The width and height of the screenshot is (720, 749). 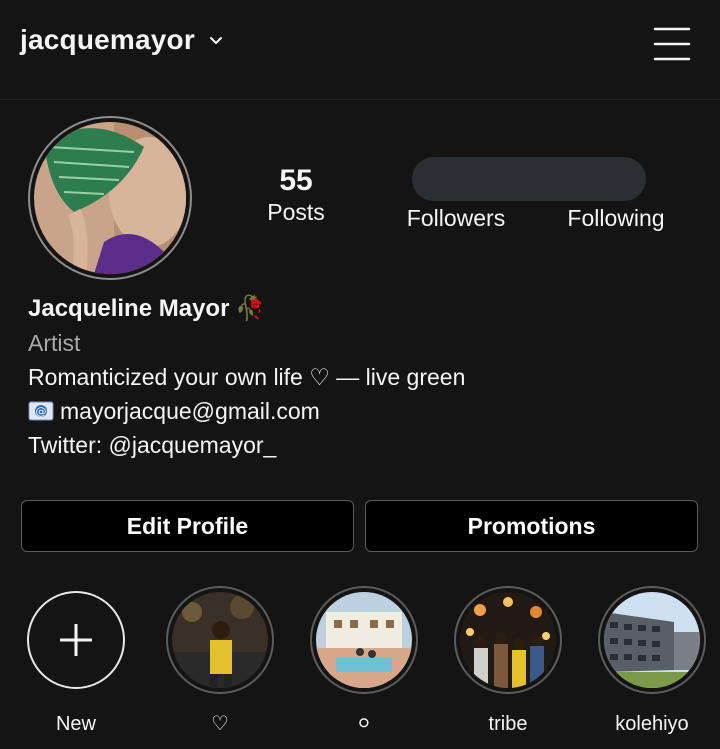 What do you see at coordinates (75, 724) in the screenshot?
I see `highlight-label: New` at bounding box center [75, 724].